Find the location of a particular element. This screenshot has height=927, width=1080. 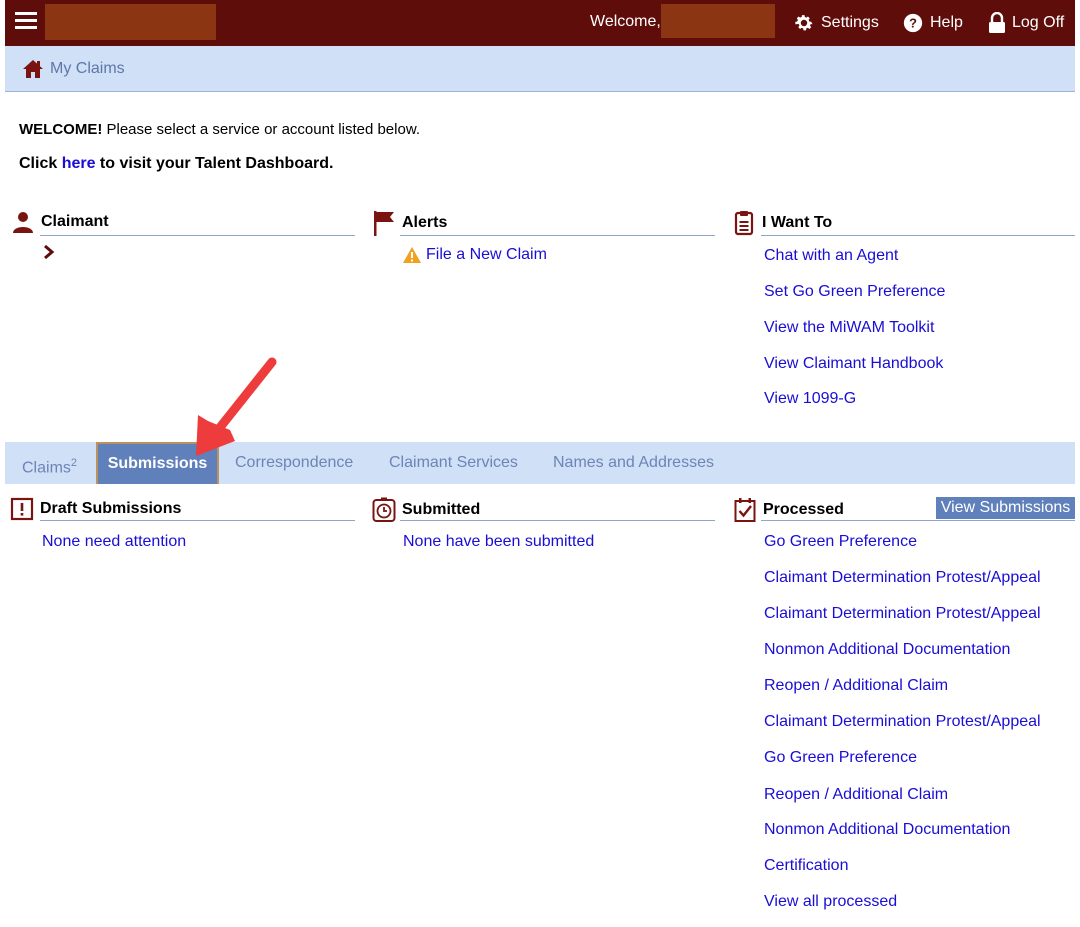

claimant-title: Claimant is located at coordinates (75, 221).